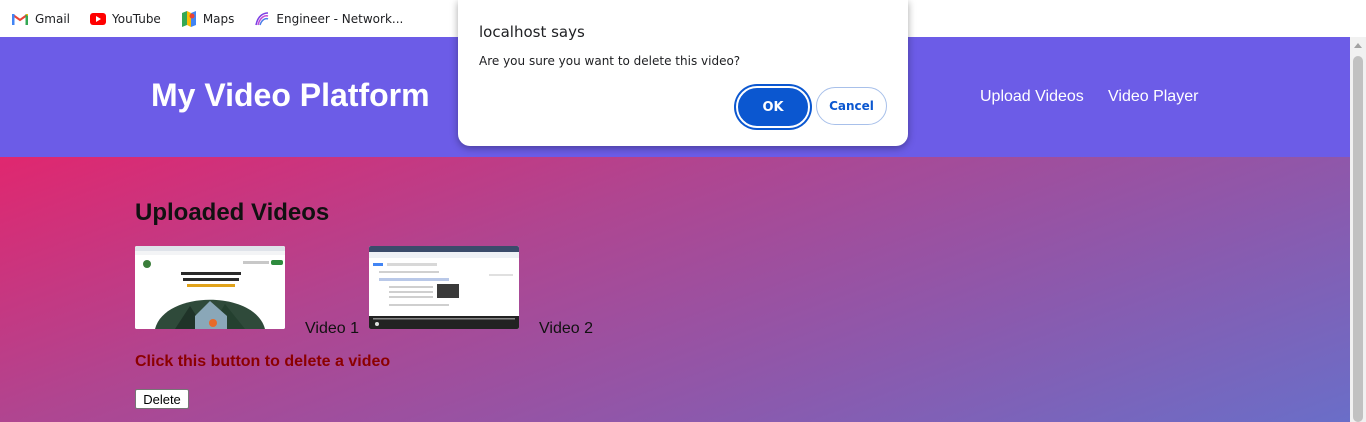  Describe the element at coordinates (1153, 97) in the screenshot. I see `nav-video-player: Video Player` at that location.